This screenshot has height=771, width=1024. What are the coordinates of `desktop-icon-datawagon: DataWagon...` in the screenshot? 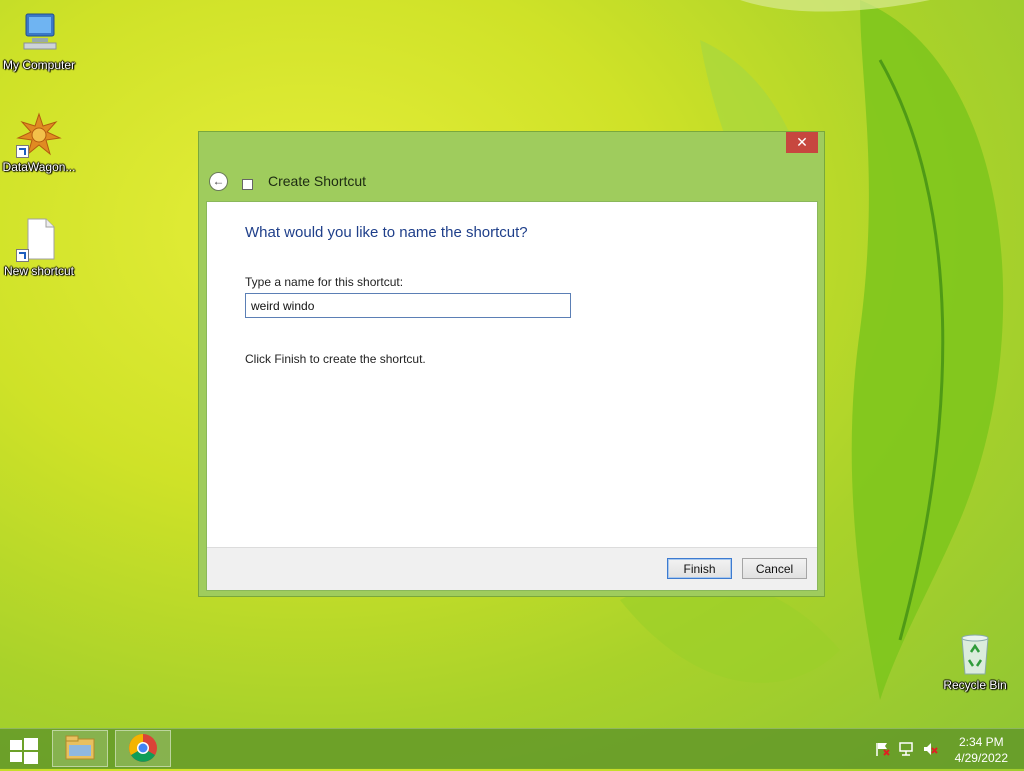 It's located at (39, 143).